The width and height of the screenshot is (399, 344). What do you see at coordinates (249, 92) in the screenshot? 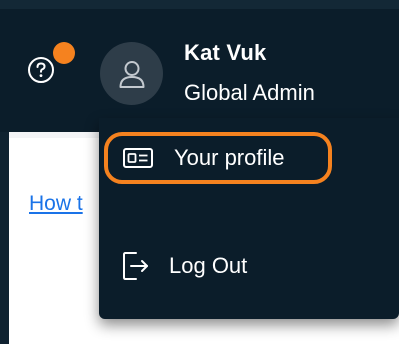
I see `user-role: Global Admin` at bounding box center [249, 92].